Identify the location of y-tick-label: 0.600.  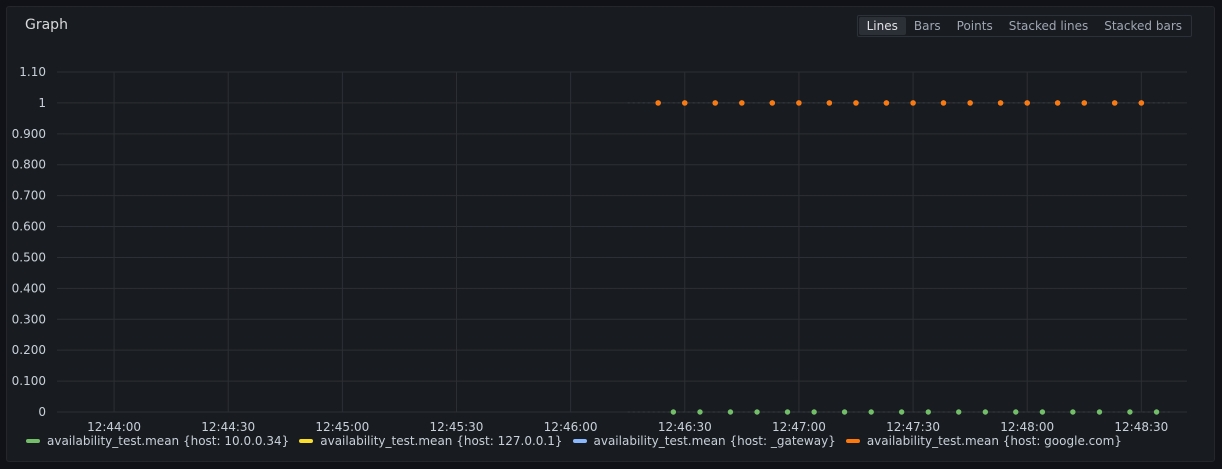
(29, 227).